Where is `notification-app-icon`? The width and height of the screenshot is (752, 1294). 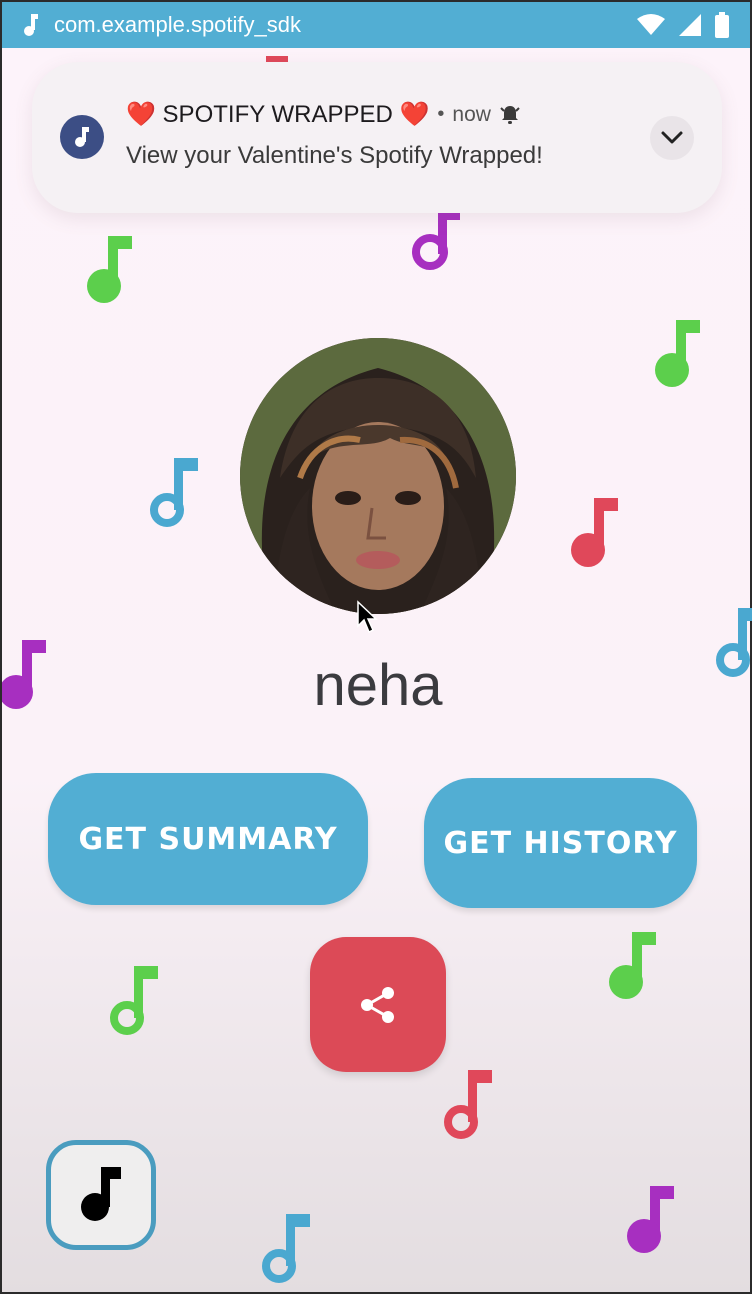
notification-app-icon is located at coordinates (82, 137).